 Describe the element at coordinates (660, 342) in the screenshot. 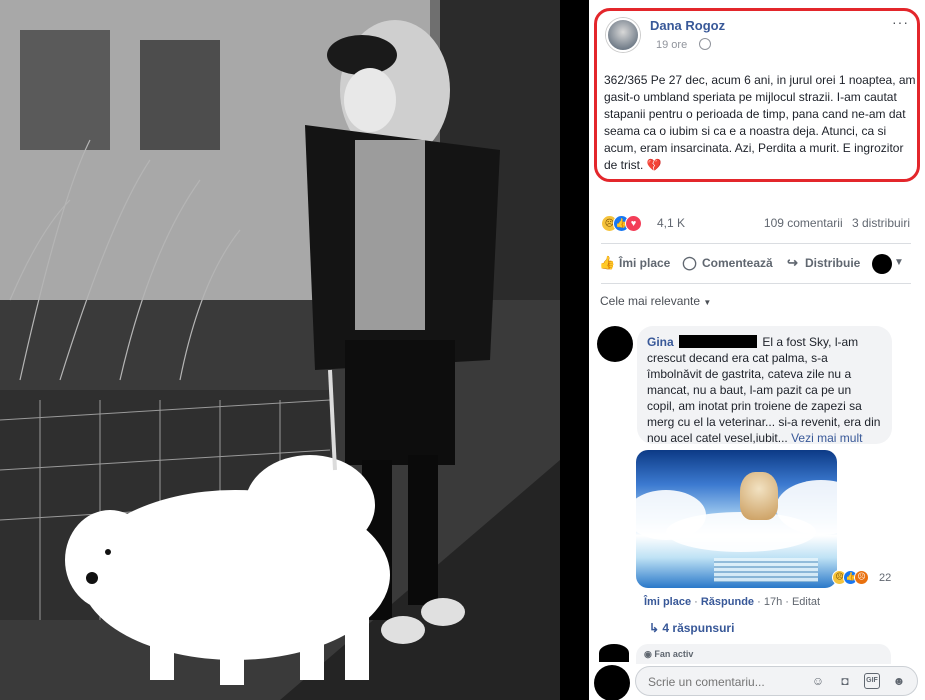

I see `commenter-name: Gina` at that location.